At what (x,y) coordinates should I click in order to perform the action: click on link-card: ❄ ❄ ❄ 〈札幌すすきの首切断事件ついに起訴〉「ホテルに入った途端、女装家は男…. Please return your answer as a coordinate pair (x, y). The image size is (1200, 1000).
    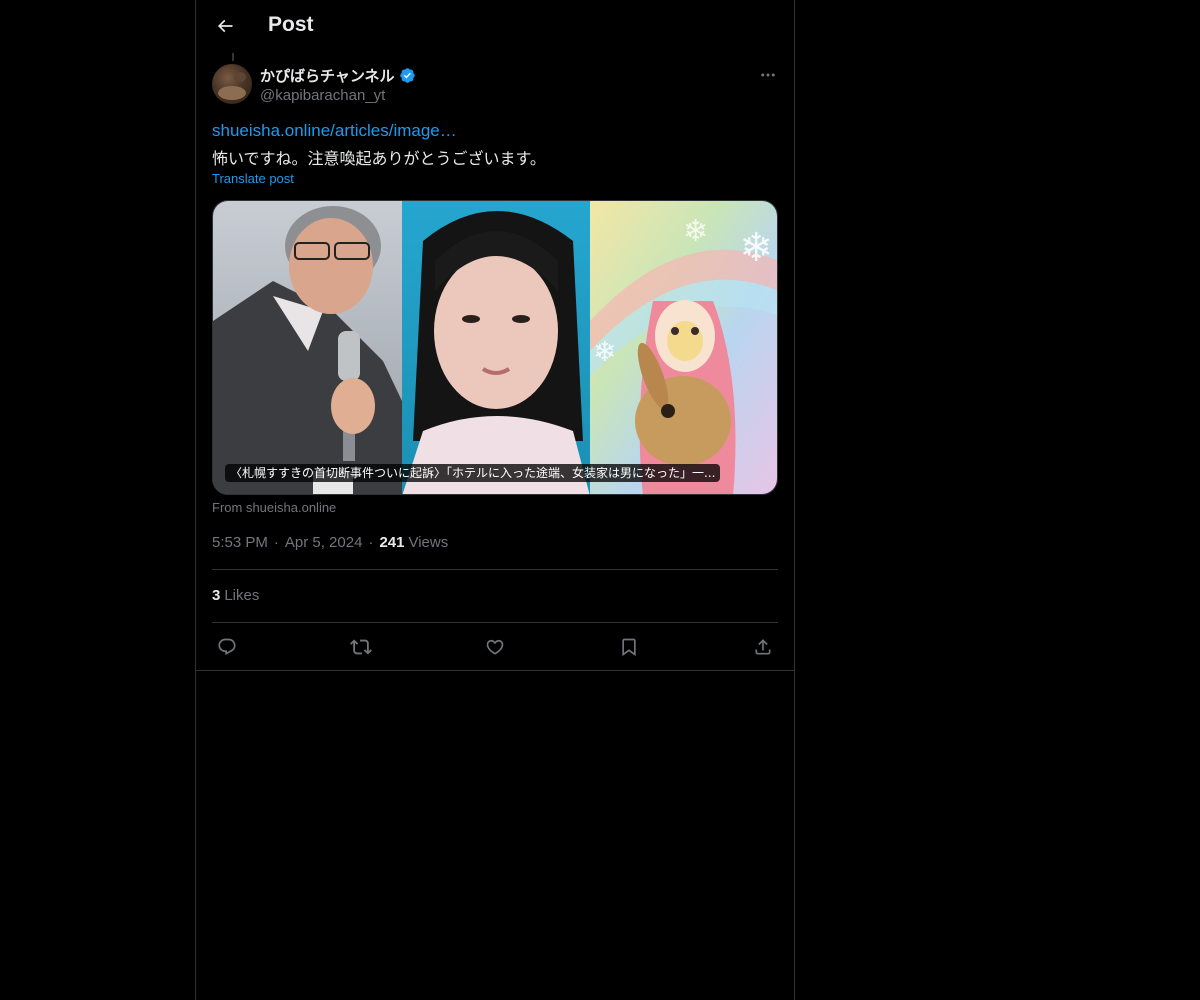
    Looking at the image, I should click on (495, 347).